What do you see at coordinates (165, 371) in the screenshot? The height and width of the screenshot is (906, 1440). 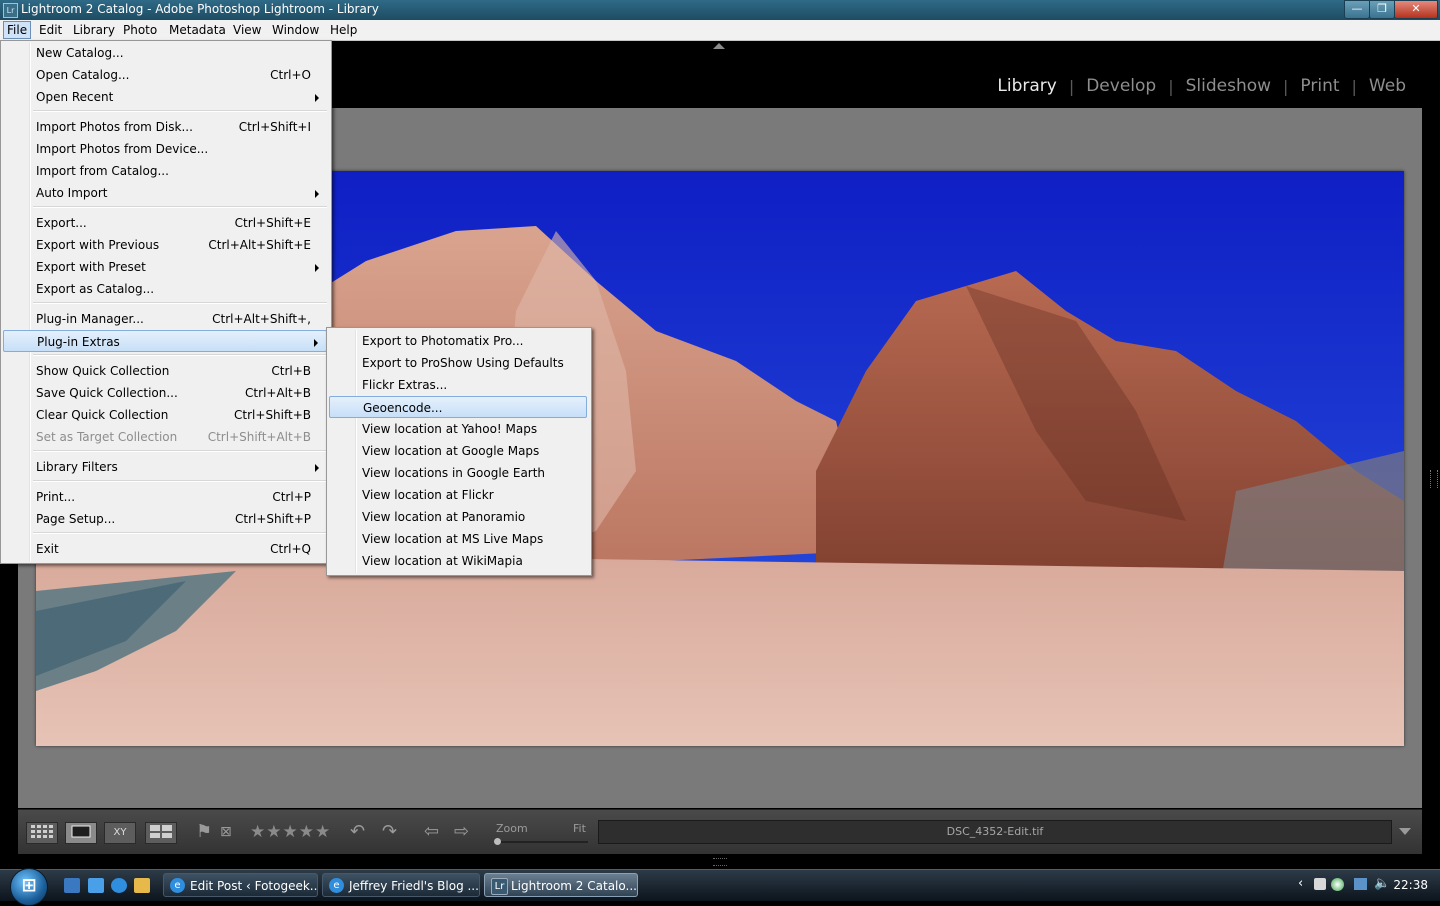 I see `menu-item-show-quick-collection: Show Quick Collection Ctrl+B` at bounding box center [165, 371].